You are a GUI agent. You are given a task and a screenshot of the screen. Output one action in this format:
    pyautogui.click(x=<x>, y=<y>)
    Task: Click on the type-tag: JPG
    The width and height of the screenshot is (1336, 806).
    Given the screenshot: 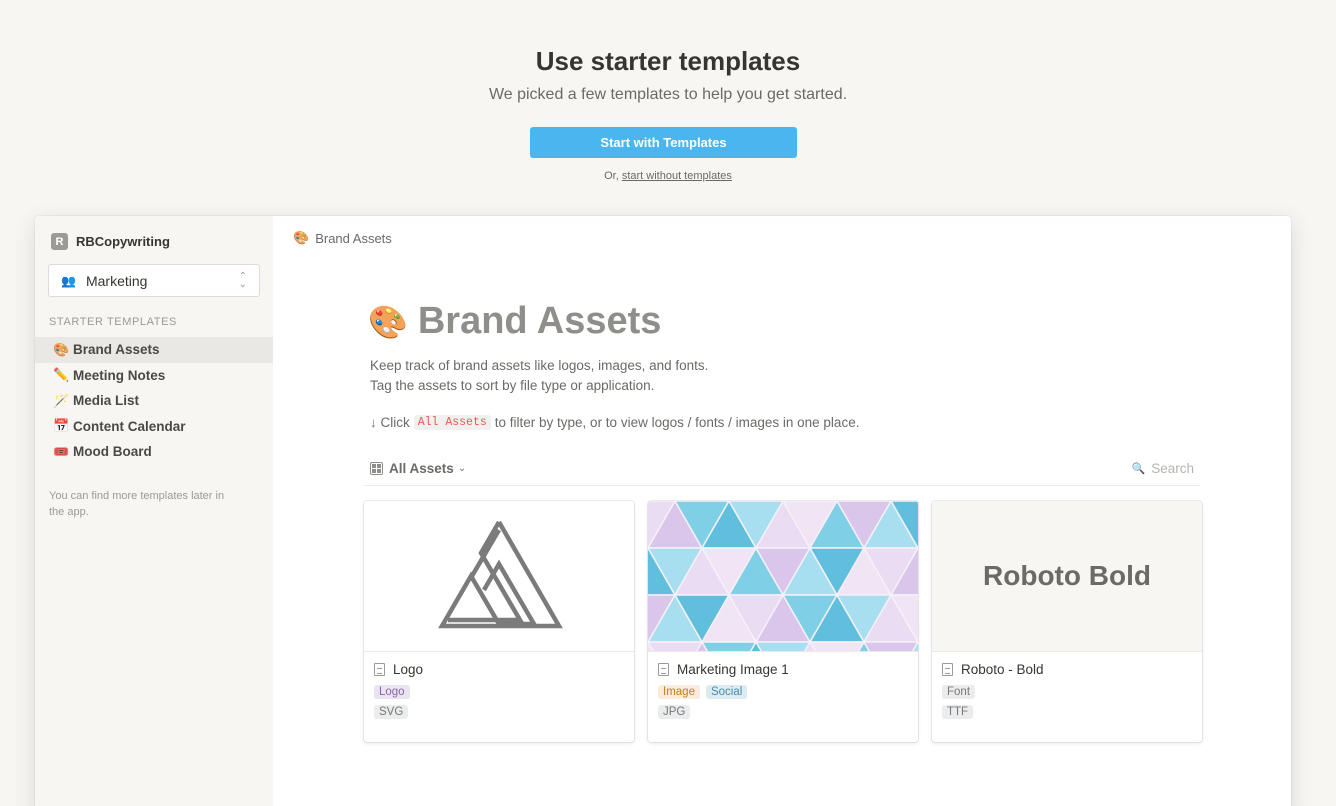 What is the action you would take?
    pyautogui.click(x=674, y=712)
    